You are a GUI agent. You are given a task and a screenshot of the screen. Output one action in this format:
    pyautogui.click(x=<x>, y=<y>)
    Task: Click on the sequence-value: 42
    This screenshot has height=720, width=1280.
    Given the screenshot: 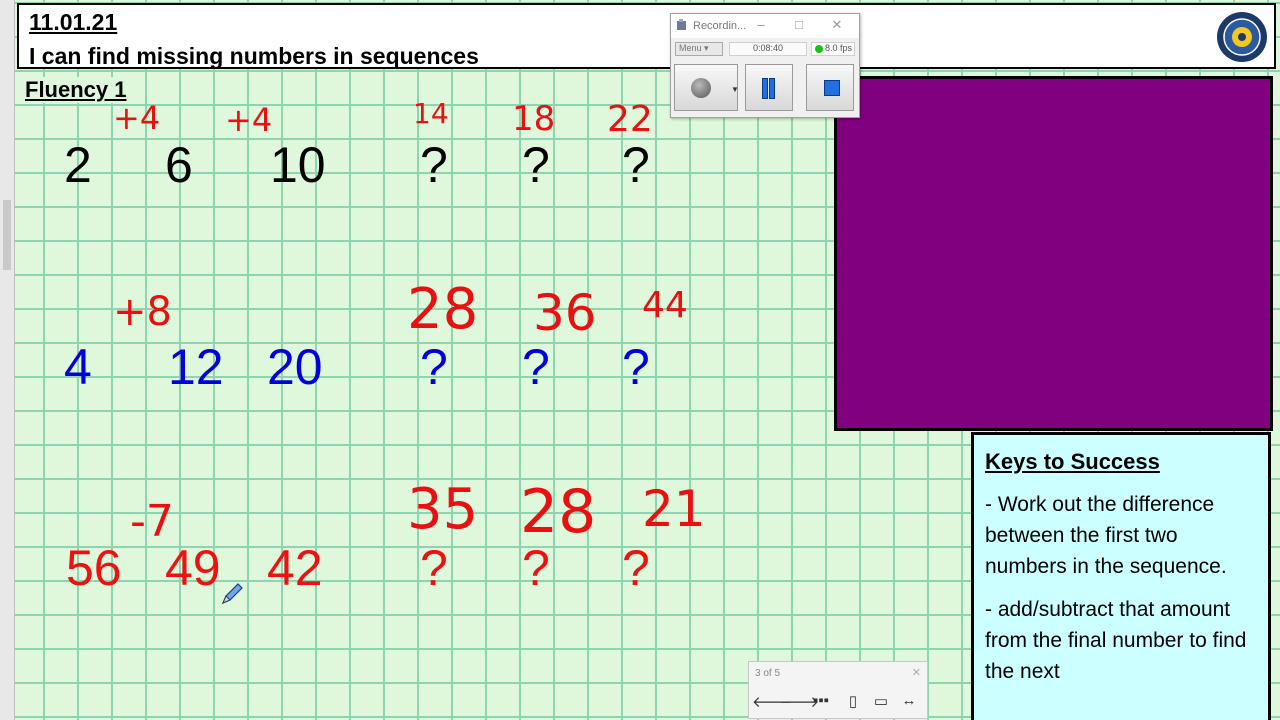 What is the action you would take?
    pyautogui.click(x=295, y=568)
    